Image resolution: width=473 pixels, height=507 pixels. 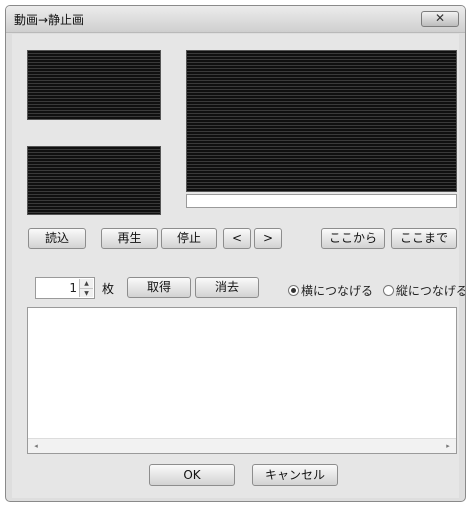 I want to click on end-frame-preview, so click(x=94, y=180).